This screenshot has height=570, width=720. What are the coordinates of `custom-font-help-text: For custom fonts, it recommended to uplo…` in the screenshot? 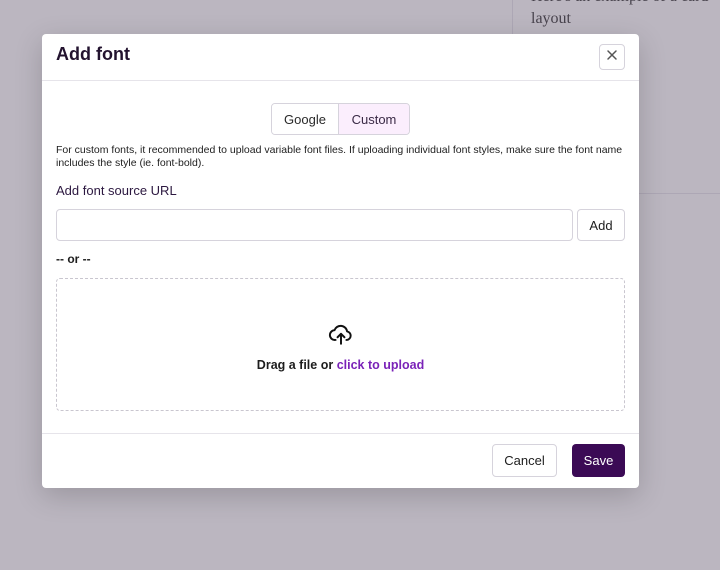 It's located at (339, 156).